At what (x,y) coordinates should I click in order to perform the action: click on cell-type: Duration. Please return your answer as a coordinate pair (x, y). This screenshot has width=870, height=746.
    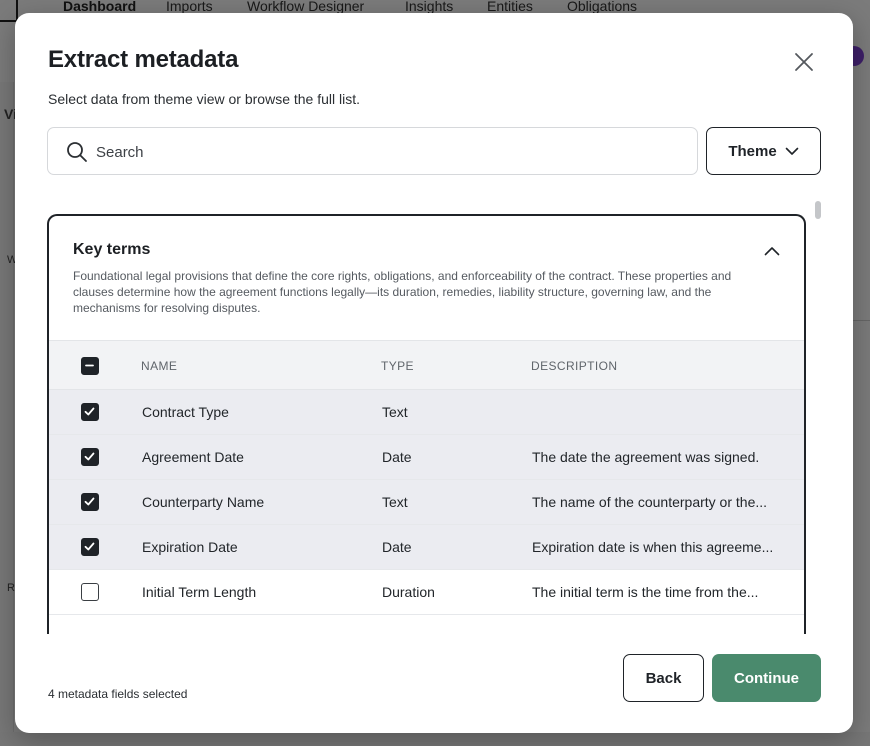
    Looking at the image, I should click on (408, 592).